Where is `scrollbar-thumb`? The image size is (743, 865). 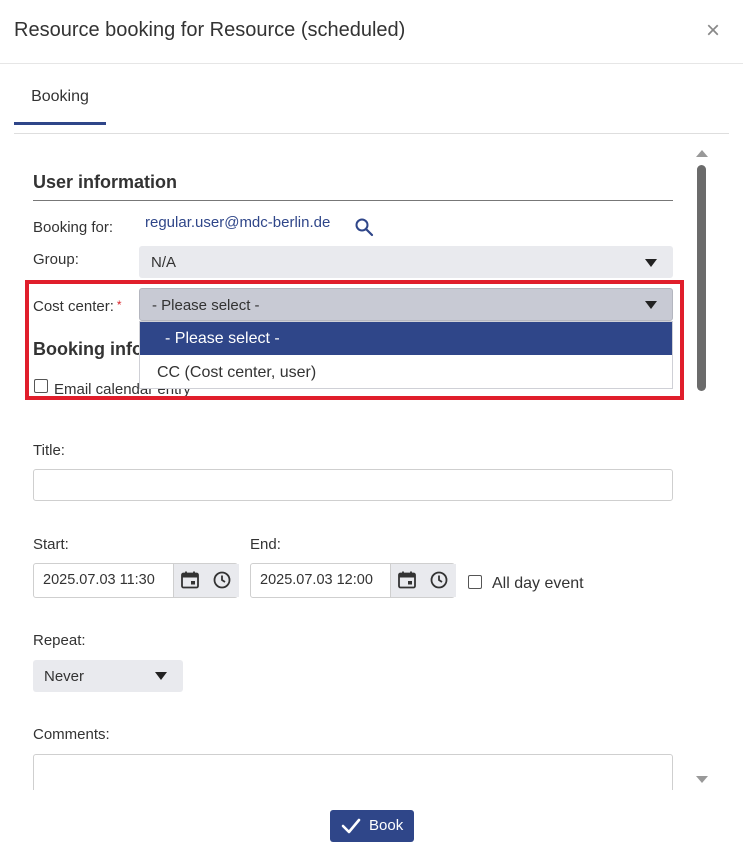
scrollbar-thumb is located at coordinates (701, 278).